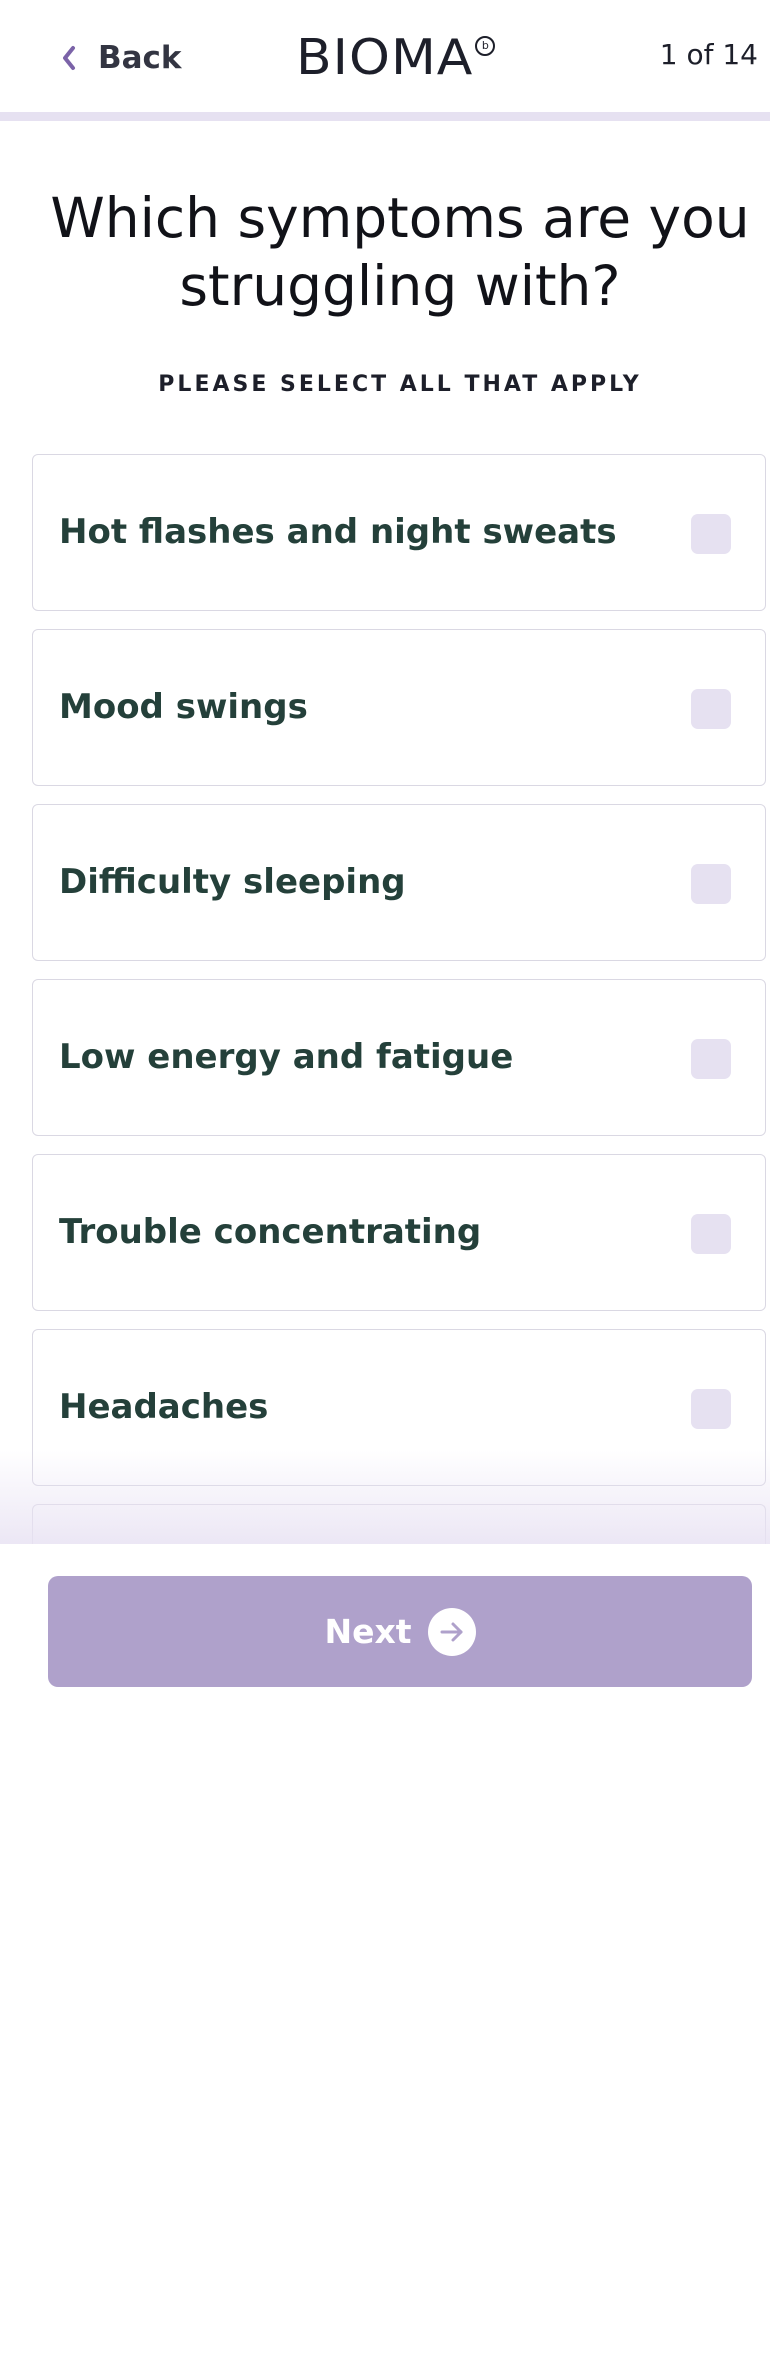  What do you see at coordinates (385, 116) in the screenshot?
I see `progress-bar` at bounding box center [385, 116].